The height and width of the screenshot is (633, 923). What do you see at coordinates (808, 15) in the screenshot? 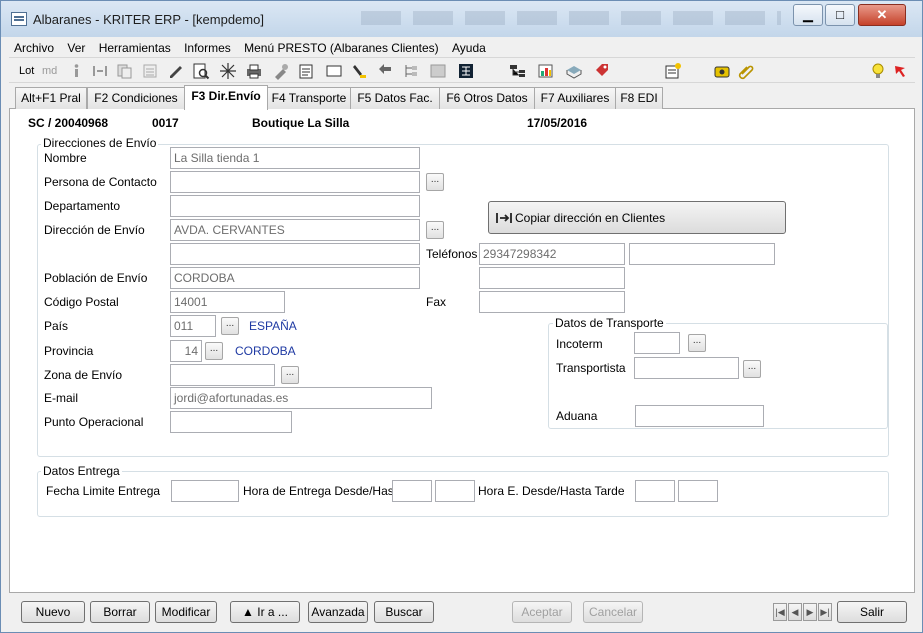
I see `minimize-button: ▁` at bounding box center [808, 15].